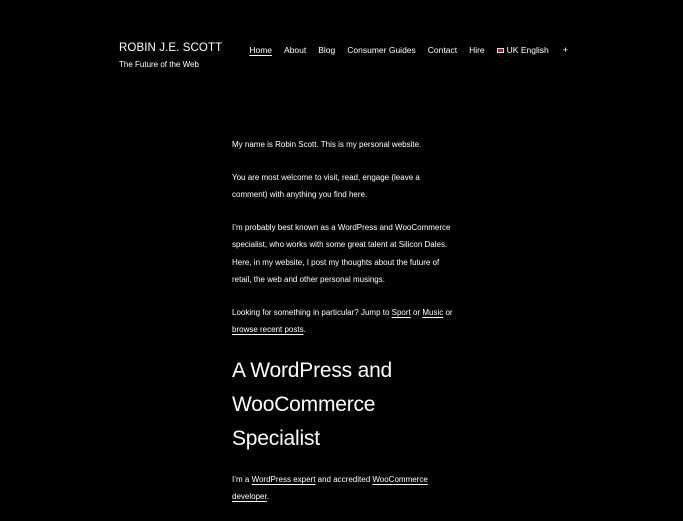 This screenshot has height=521, width=683. What do you see at coordinates (159, 64) in the screenshot?
I see `site-tagline: The Future of the Web` at bounding box center [159, 64].